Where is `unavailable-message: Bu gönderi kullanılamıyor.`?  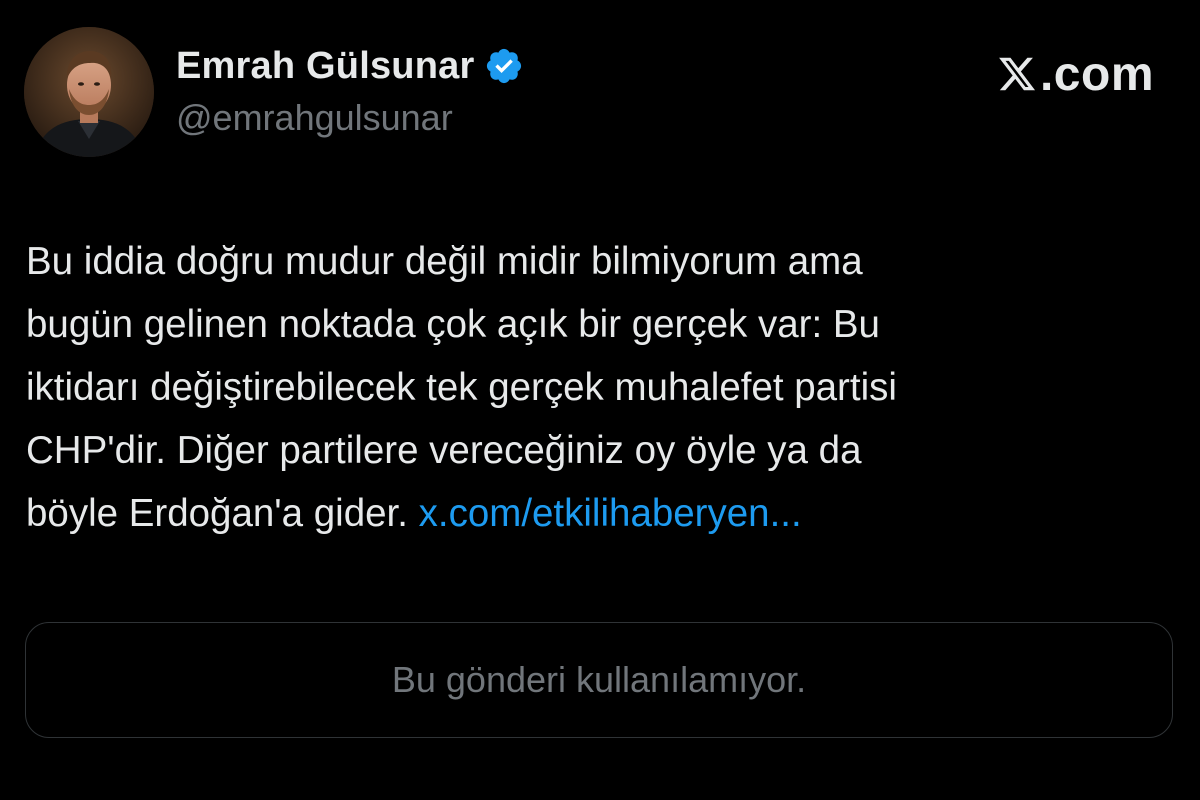 unavailable-message: Bu gönderi kullanılamıyor. is located at coordinates (599, 679).